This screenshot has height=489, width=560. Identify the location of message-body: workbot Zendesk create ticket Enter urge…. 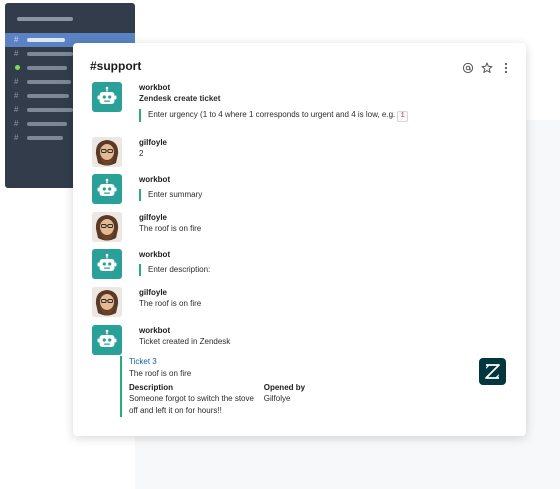
(325, 102).